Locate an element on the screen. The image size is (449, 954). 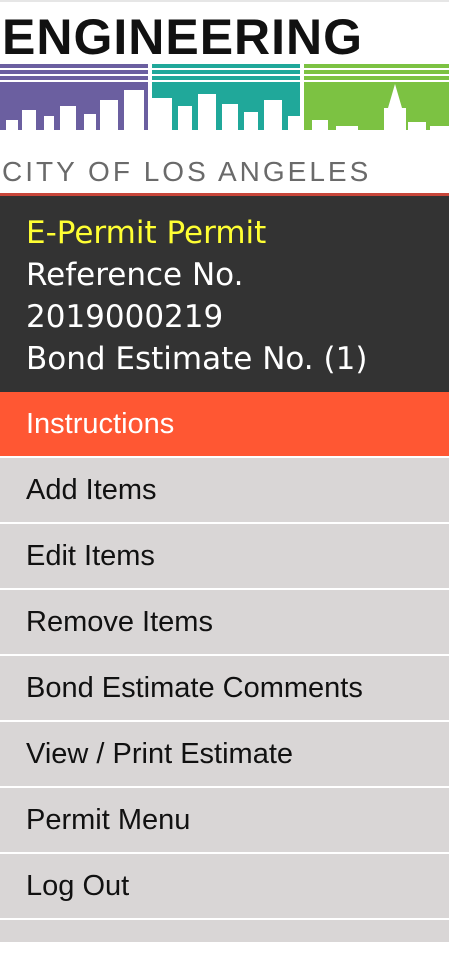
menu-item-edit-items: Edit Items is located at coordinates (224, 557).